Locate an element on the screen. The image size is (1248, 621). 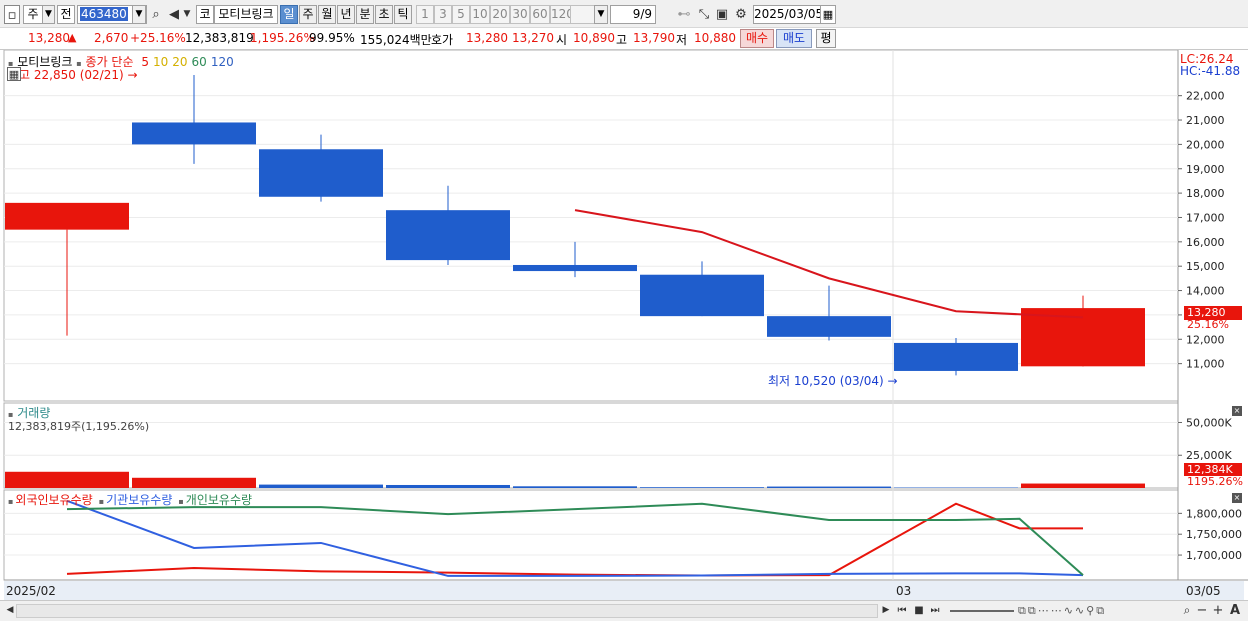
candle-body-03/04 is located at coordinates (956, 356).